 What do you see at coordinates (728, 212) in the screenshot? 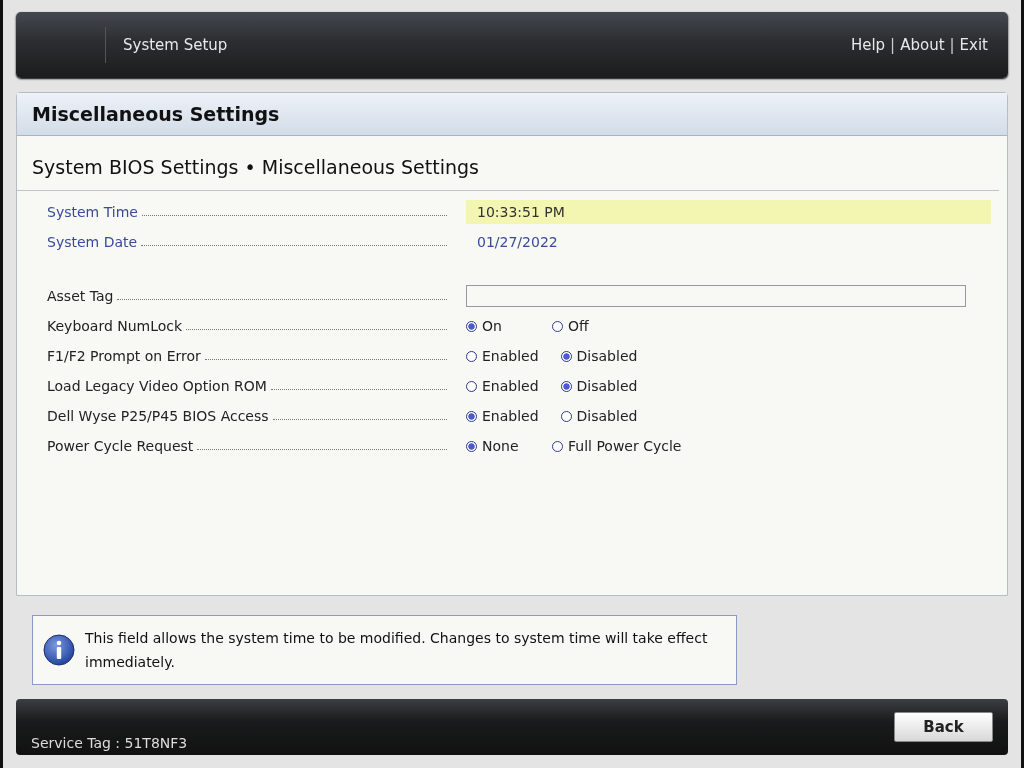
I see `setting-value: 10:33:51 PM` at bounding box center [728, 212].